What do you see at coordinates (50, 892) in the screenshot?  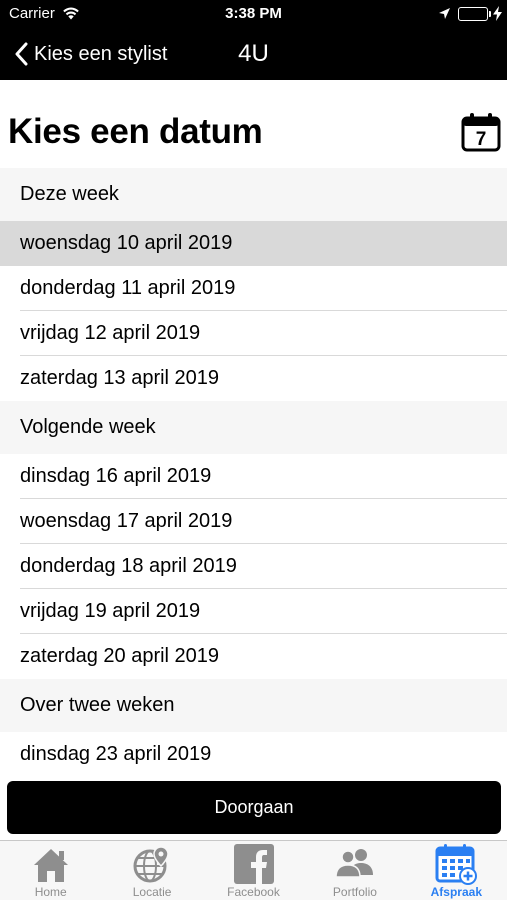 I see `tab-label-home: Home` at bounding box center [50, 892].